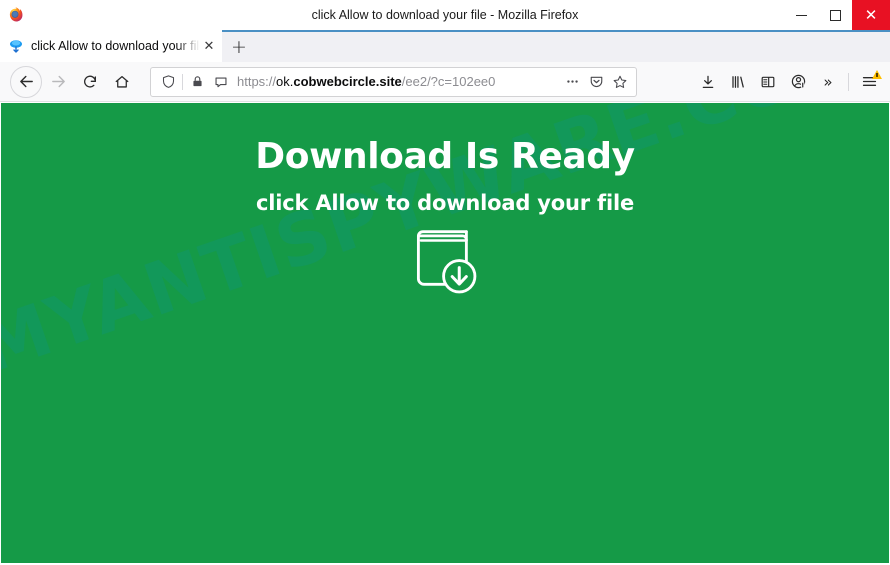 The height and width of the screenshot is (565, 890). Describe the element at coordinates (285, 81) in the screenshot. I see `url-subdomain: ok.` at that location.